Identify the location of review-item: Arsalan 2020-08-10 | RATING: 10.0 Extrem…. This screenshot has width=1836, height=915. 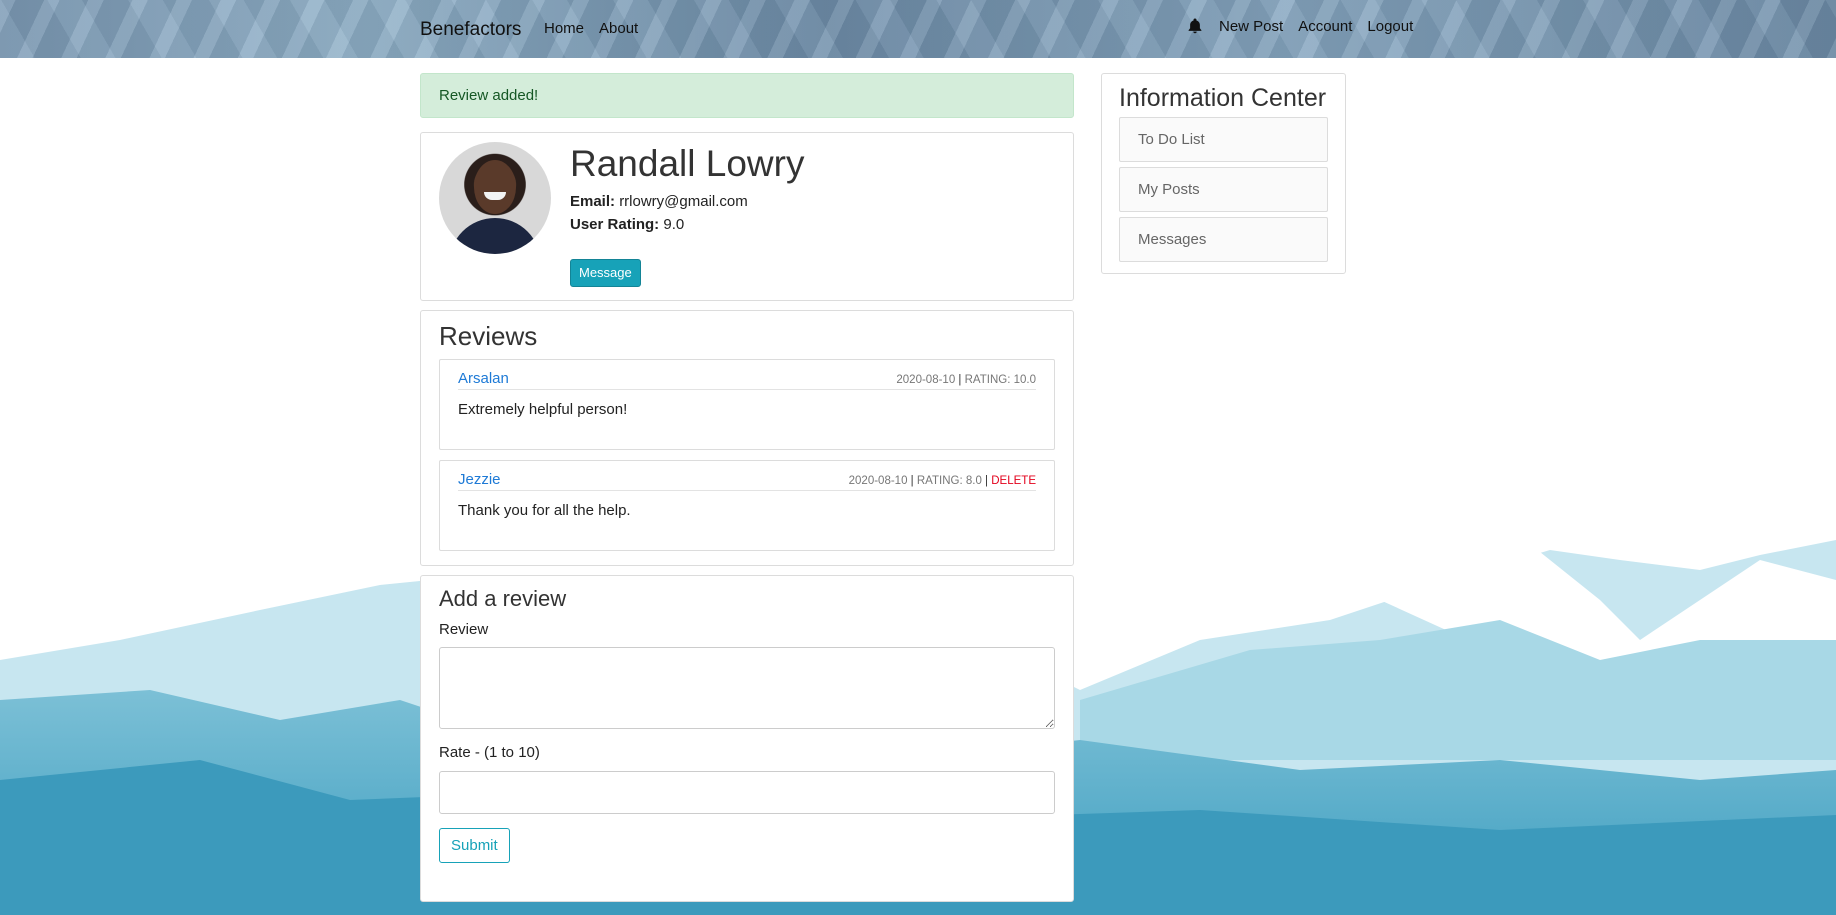
(747, 404).